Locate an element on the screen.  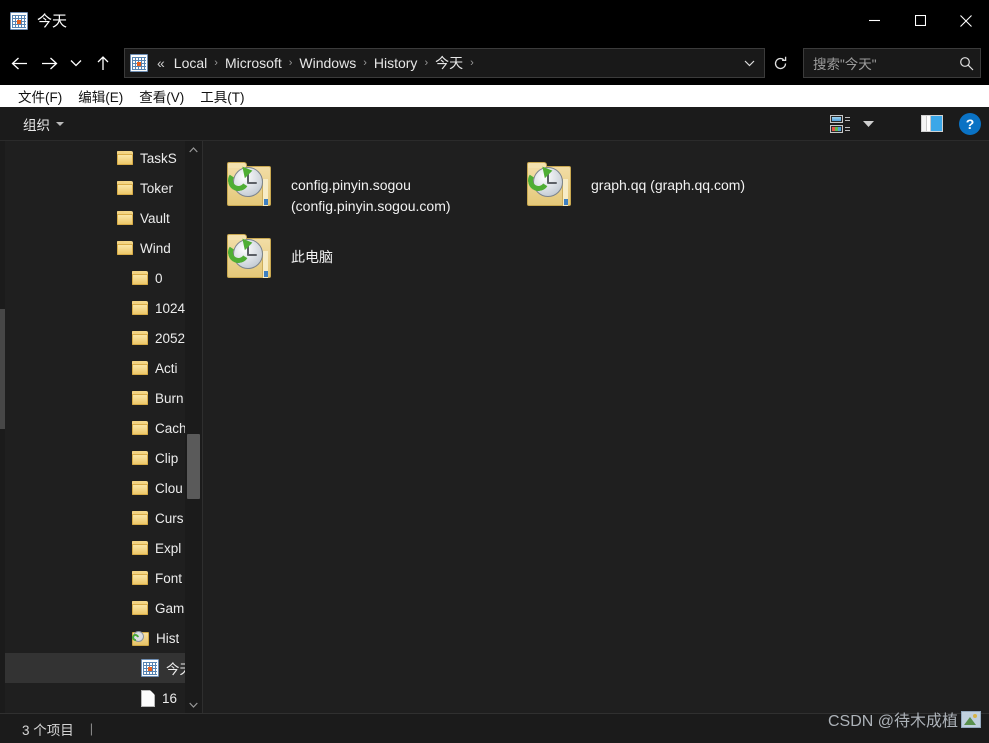
tree-item-2052: 2052 is located at coordinates (103, 338).